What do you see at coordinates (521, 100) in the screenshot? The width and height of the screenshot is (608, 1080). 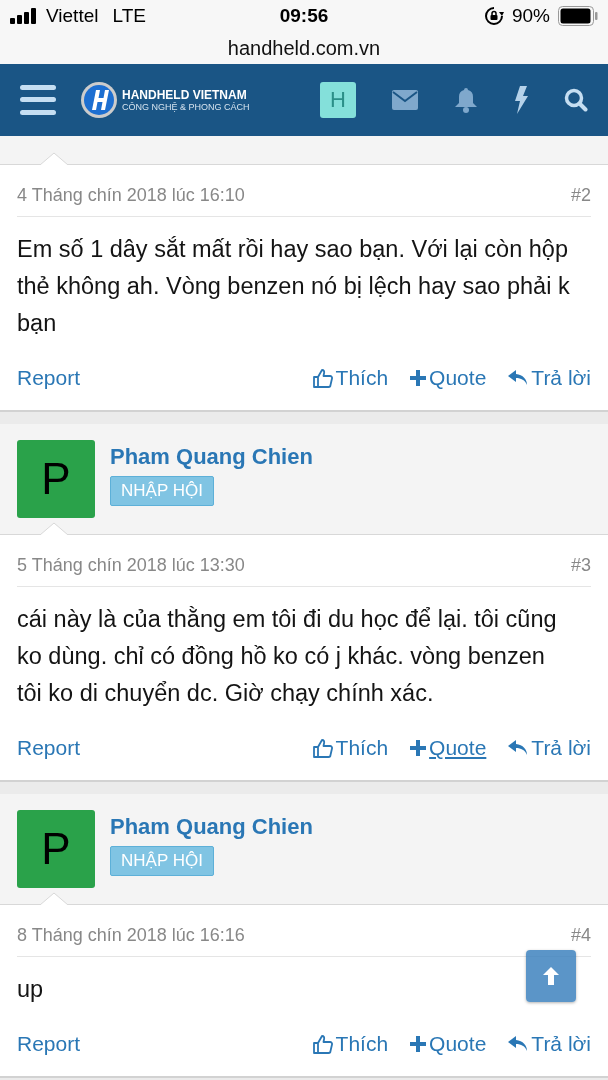 I see `lightning-icon` at bounding box center [521, 100].